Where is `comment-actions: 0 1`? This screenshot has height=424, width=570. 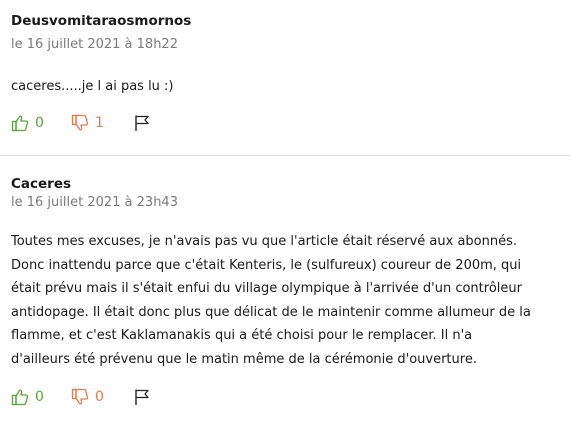
comment-actions: 0 1 is located at coordinates (111, 124).